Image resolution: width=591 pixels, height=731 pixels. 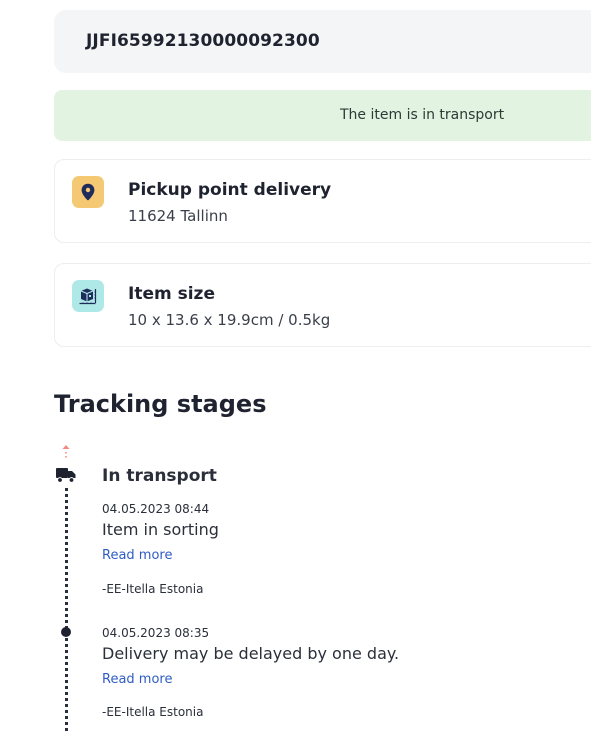 I want to click on tracking-number: JJFI65992130000092300, so click(x=203, y=41).